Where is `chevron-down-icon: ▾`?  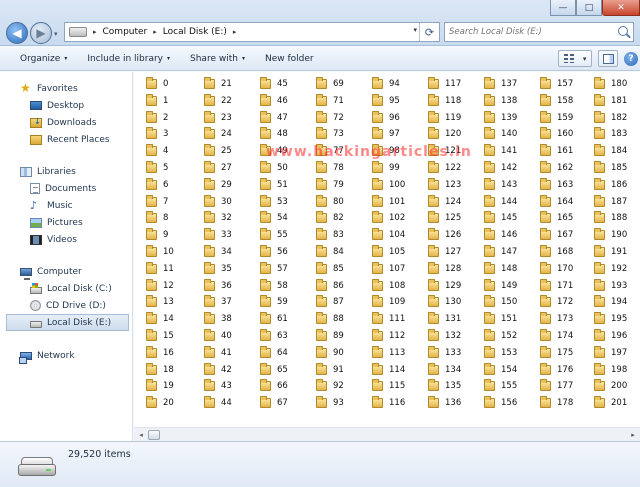
chevron-down-icon: ▾ is located at coordinates (585, 59).